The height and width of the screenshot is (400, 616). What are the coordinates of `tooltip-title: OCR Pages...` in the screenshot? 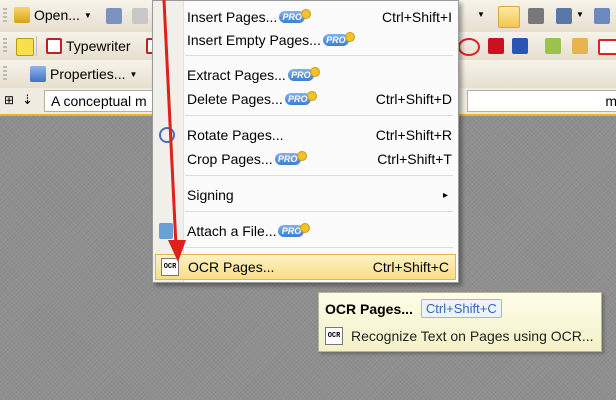 It's located at (369, 308).